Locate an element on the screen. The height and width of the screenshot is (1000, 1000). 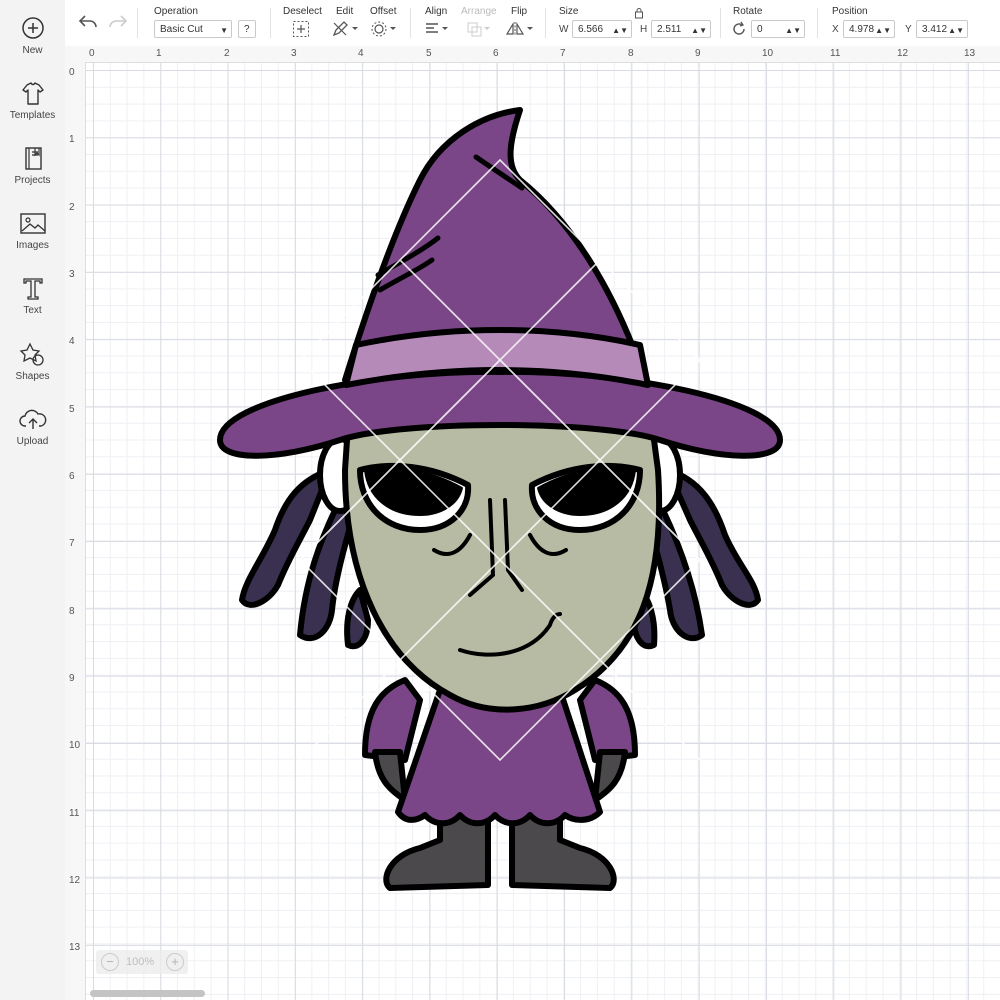
operation-help-button: ? is located at coordinates (247, 29).